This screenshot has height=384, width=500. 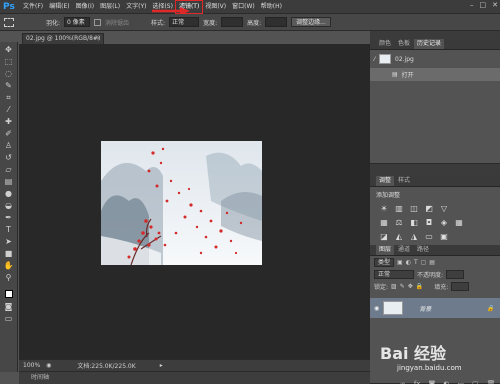 I want to click on filter-type-icon: T, so click(x=416, y=262).